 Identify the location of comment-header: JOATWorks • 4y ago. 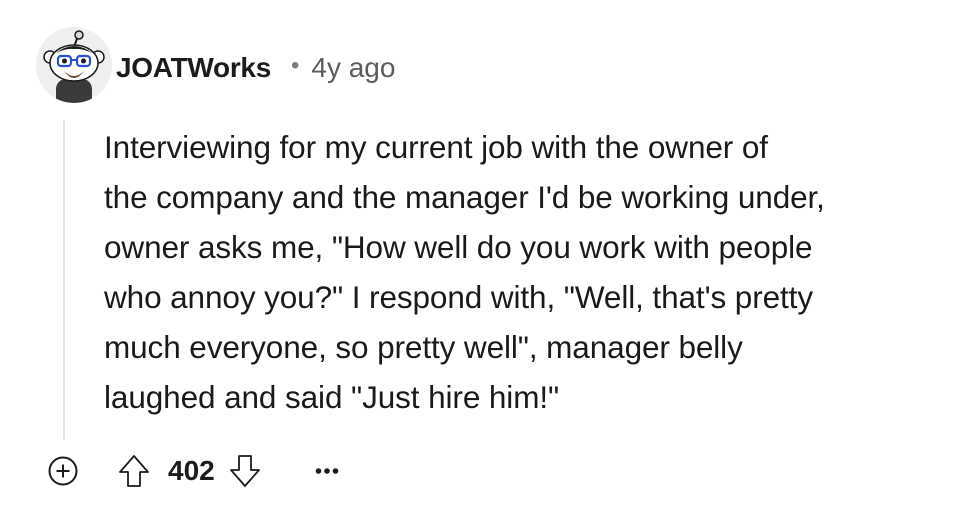
(255, 68).